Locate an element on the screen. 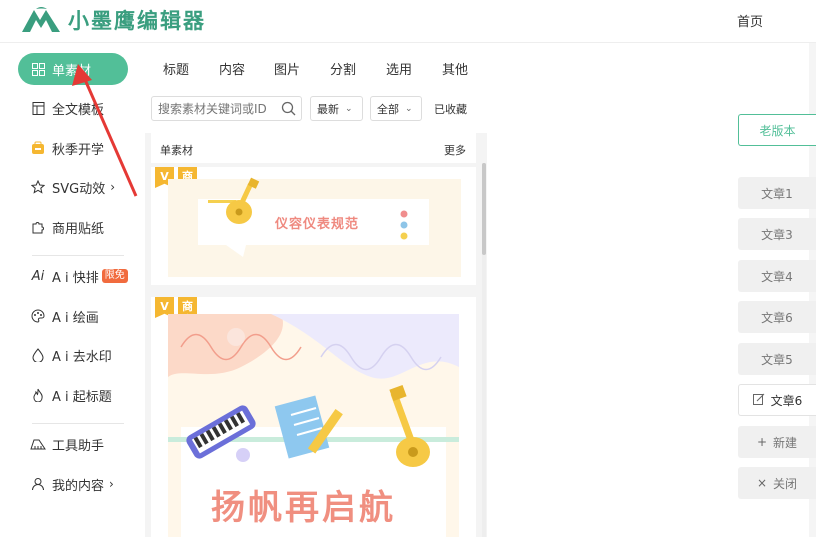 The width and height of the screenshot is (816, 537). scope-select-value: 全部 is located at coordinates (388, 109).